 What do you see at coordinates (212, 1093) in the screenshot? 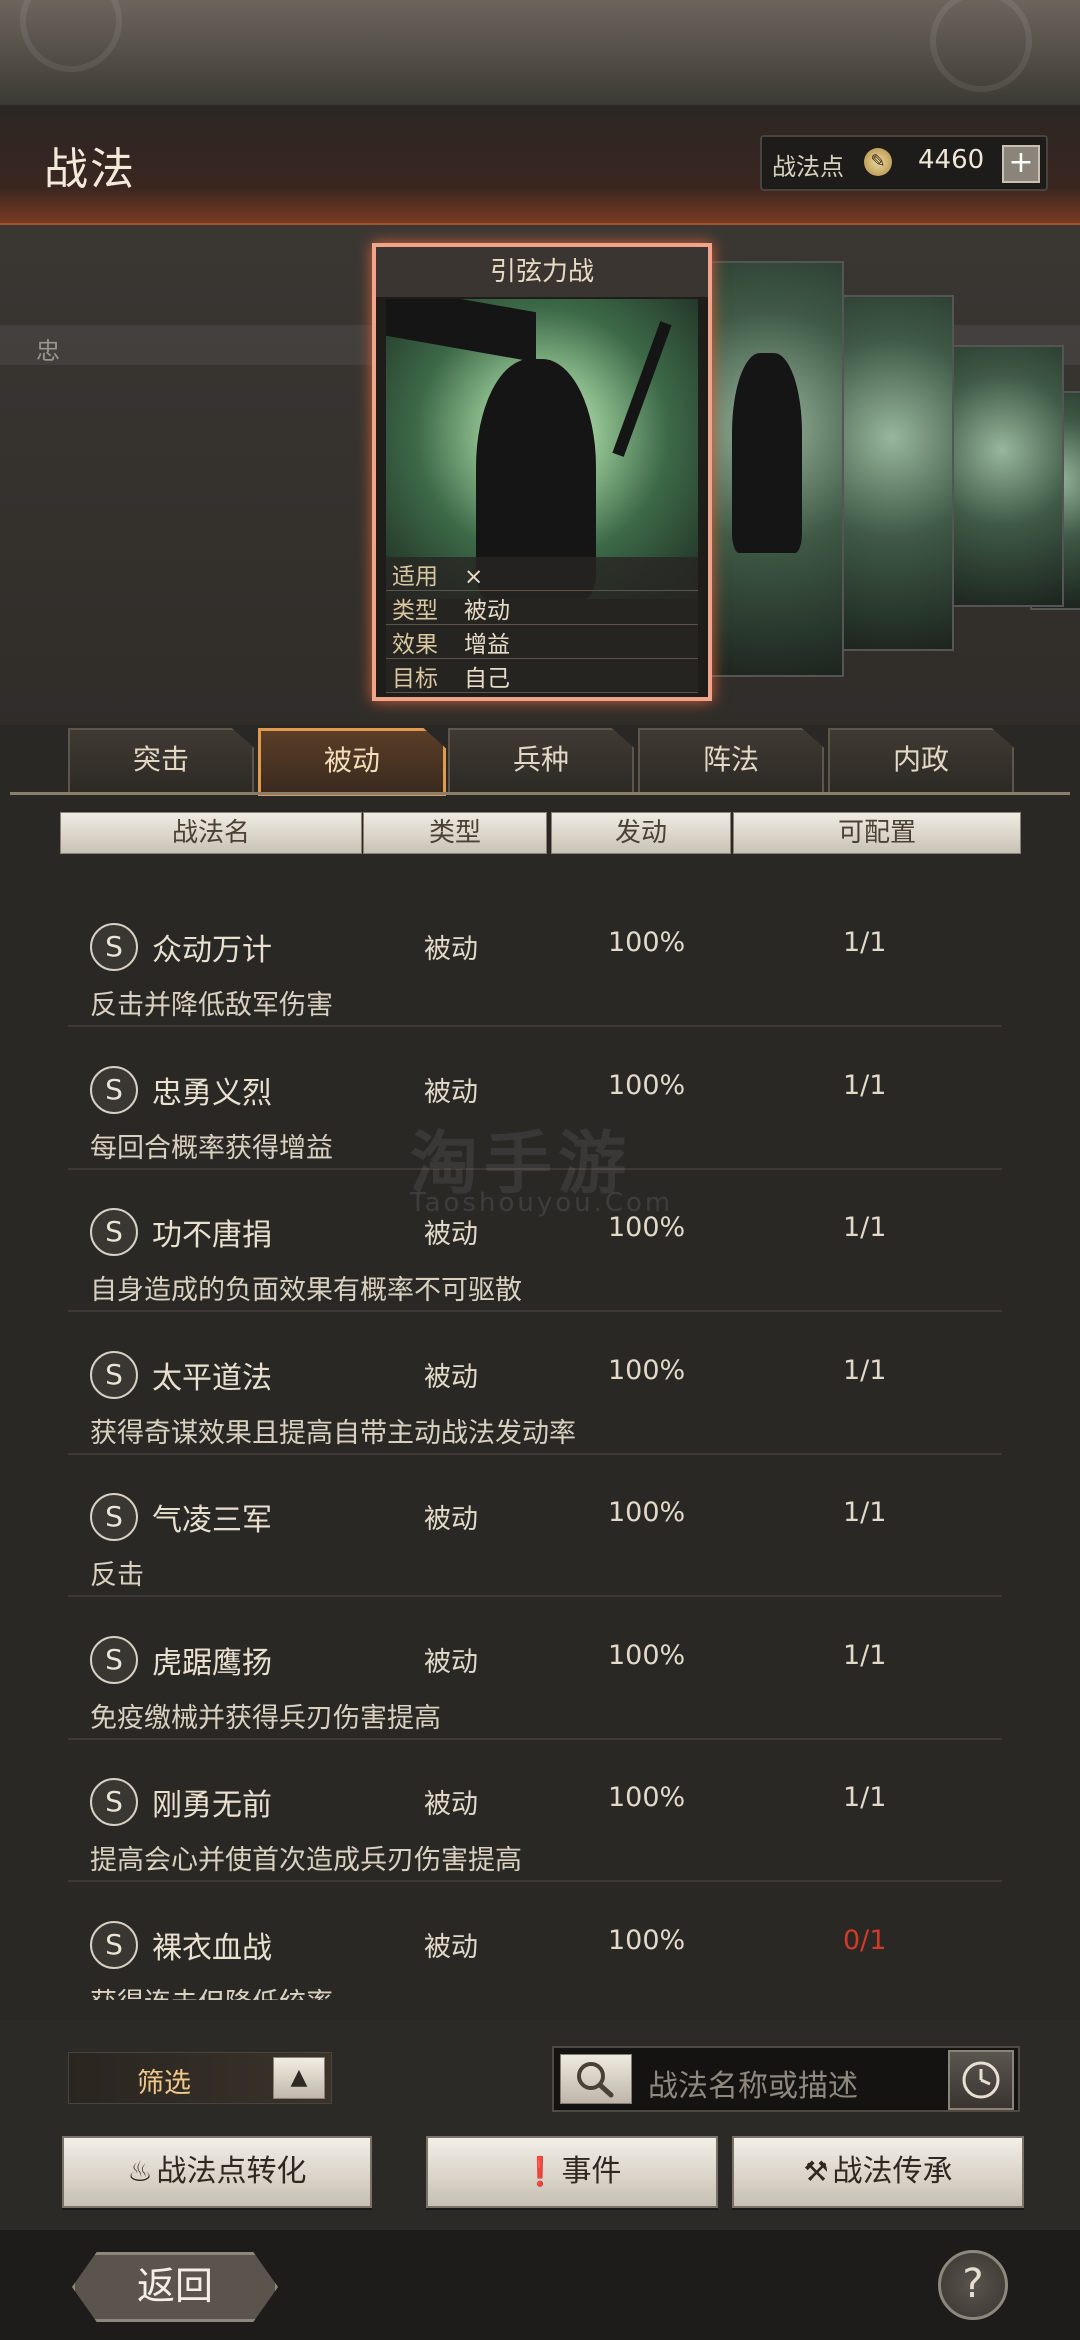
I see `tactic-name: 忠勇义烈` at bounding box center [212, 1093].